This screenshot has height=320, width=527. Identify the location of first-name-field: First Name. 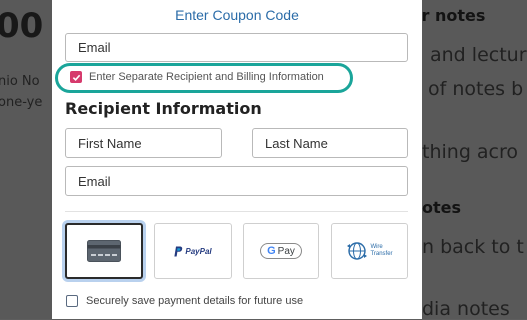
(143, 143).